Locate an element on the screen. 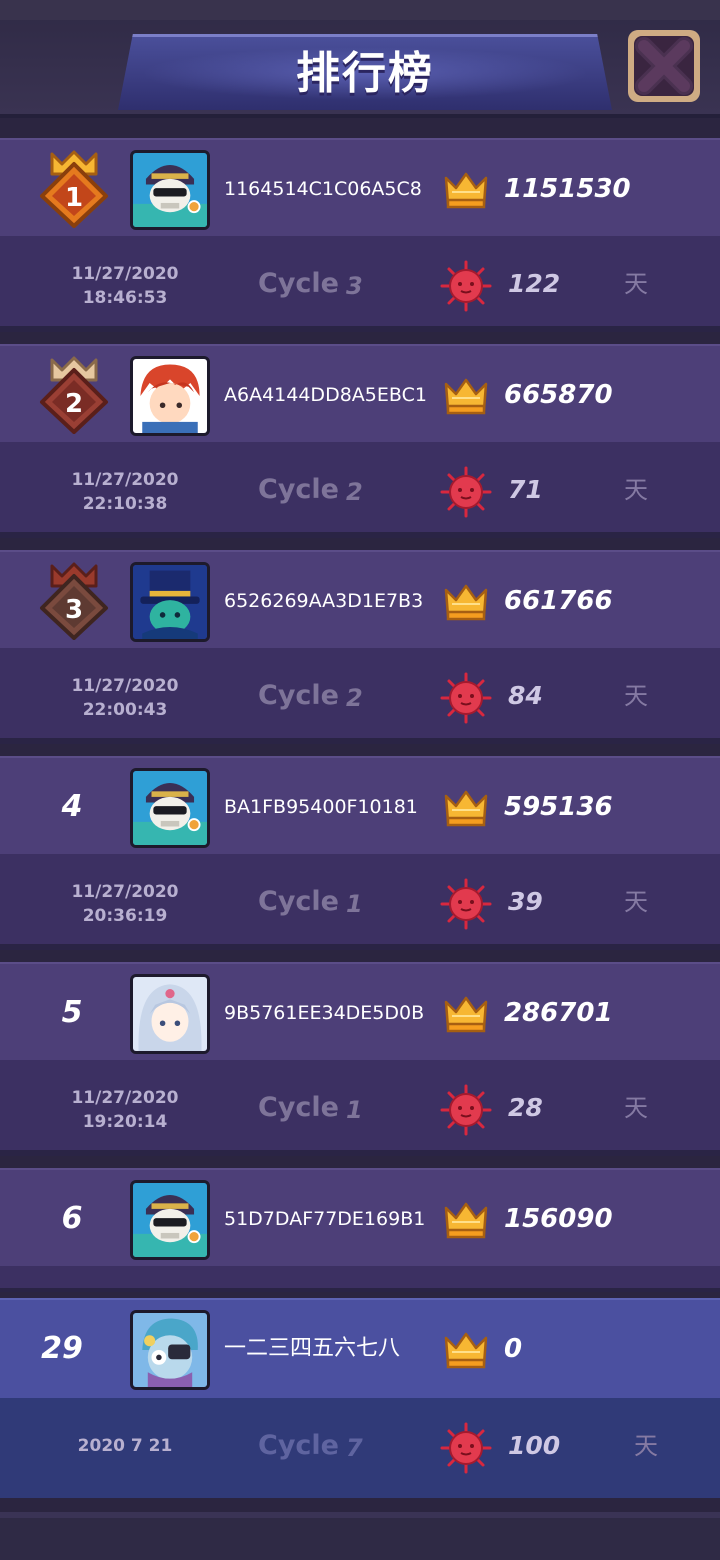 The height and width of the screenshot is (1560, 720). days-count: 84 is located at coordinates (525, 695).